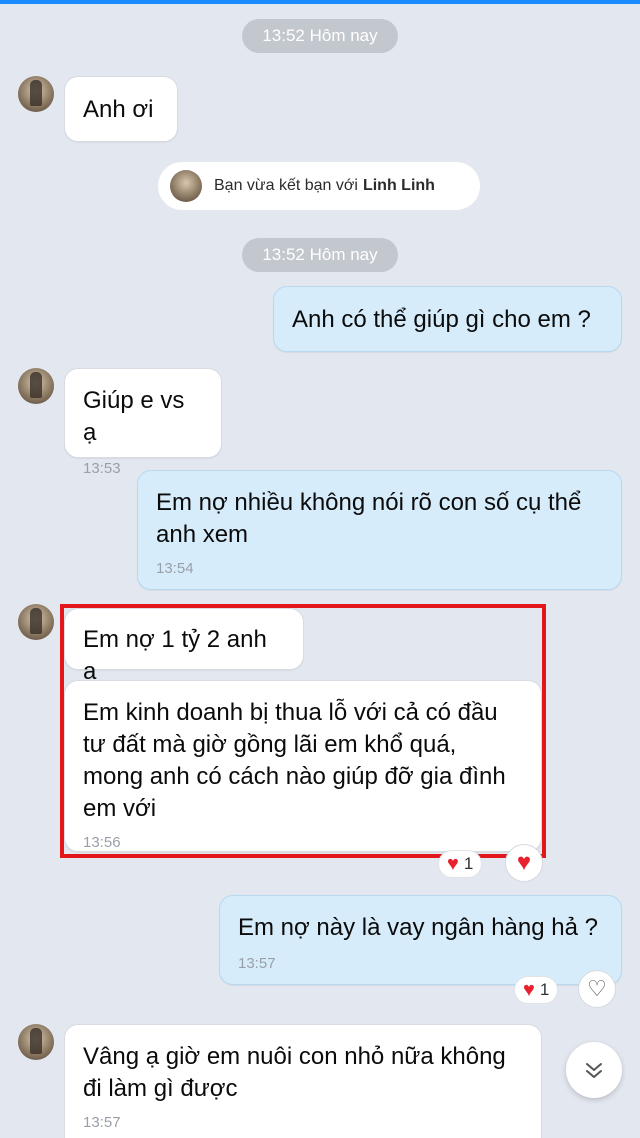 Image resolution: width=640 pixels, height=1138 pixels. I want to click on message-bubble-outgoing: Anh có thể giúp gì cho em ?, so click(447, 319).